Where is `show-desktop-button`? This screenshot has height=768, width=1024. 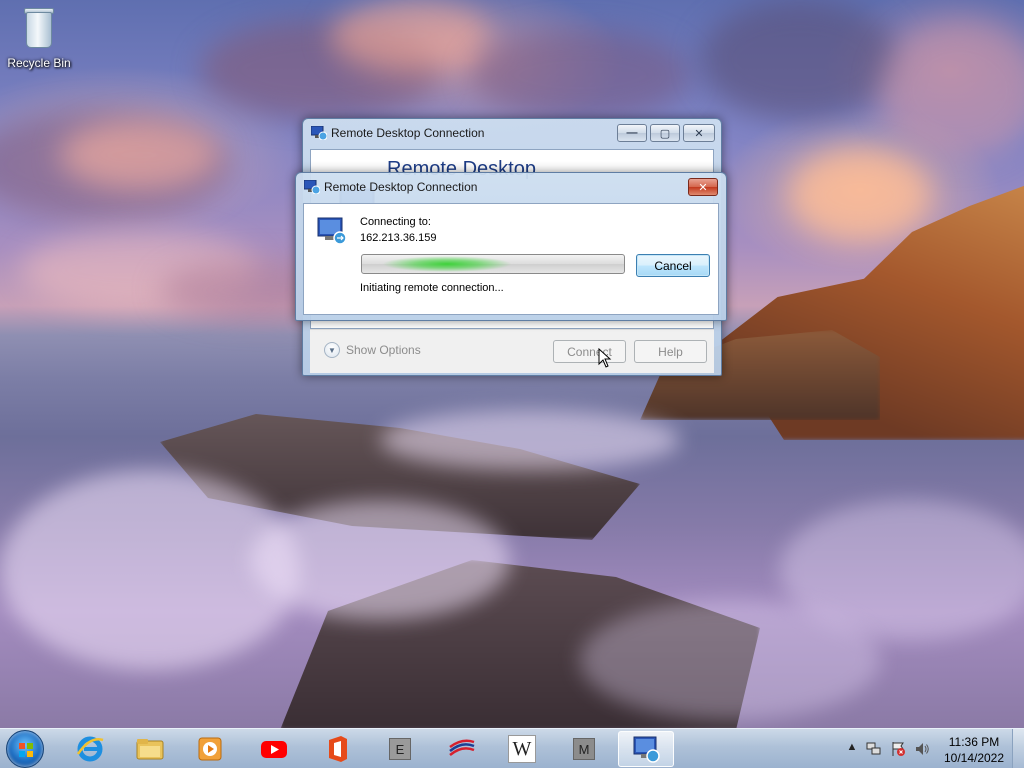
show-desktop-button is located at coordinates (1018, 748).